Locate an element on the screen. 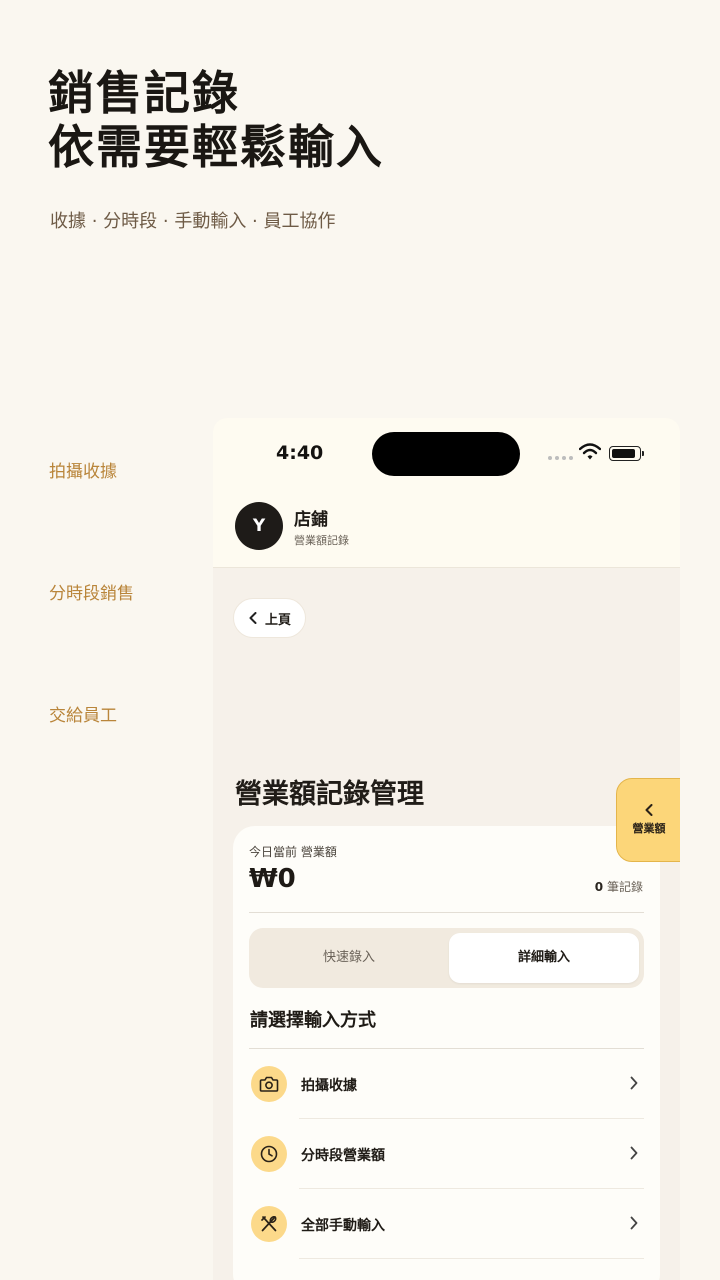  back-button: 上頁 is located at coordinates (269, 618).